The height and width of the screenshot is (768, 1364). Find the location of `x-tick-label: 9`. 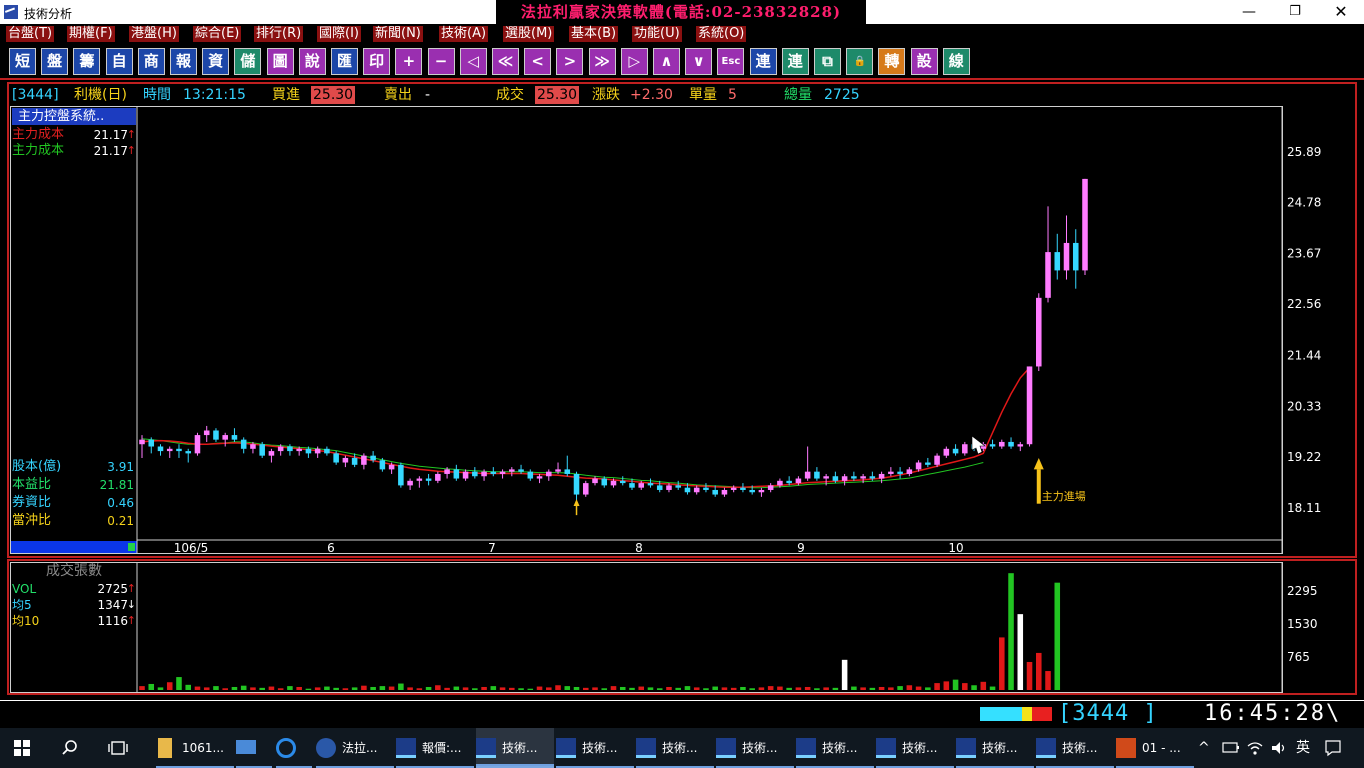

x-tick-label: 9 is located at coordinates (801, 548).